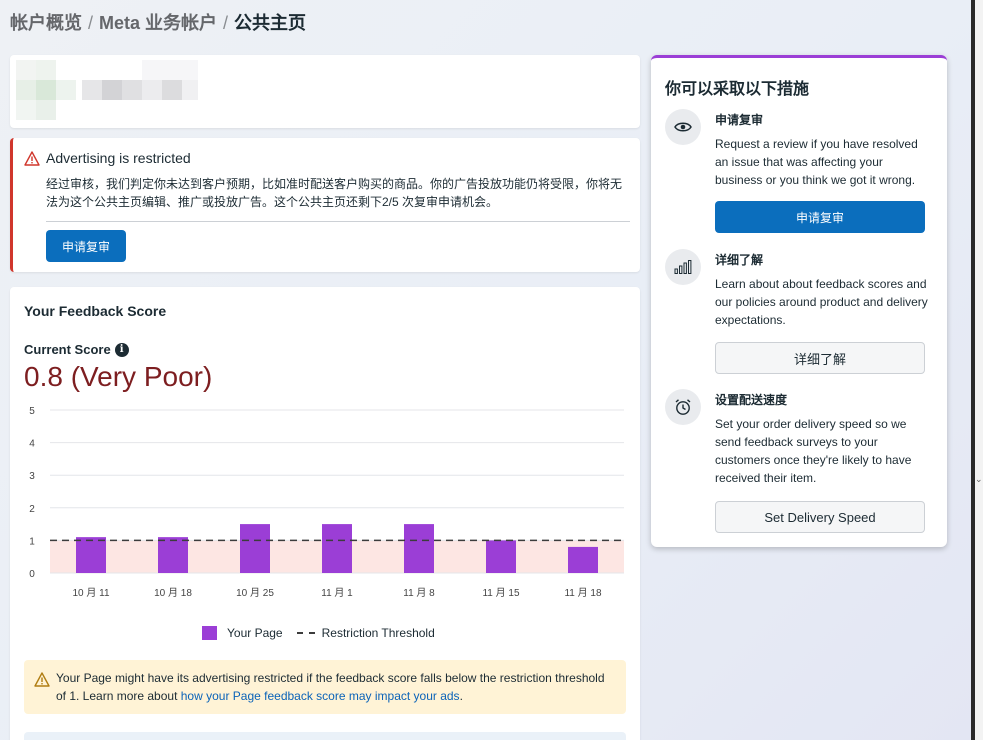 The height and width of the screenshot is (740, 983). I want to click on scrollbar-track: ⌄, so click(979, 370).